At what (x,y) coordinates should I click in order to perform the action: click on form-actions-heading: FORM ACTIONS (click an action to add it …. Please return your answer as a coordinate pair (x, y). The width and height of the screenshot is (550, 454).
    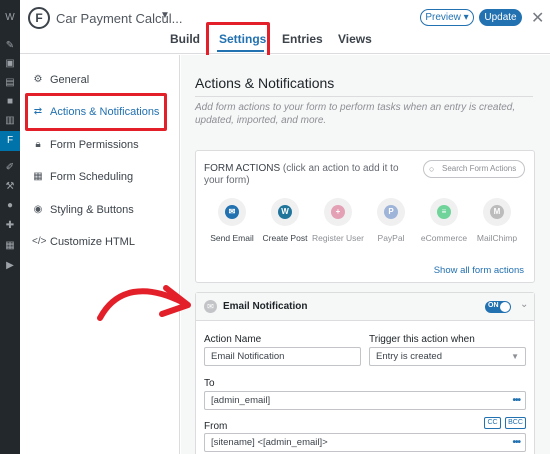
    Looking at the image, I should click on (309, 175).